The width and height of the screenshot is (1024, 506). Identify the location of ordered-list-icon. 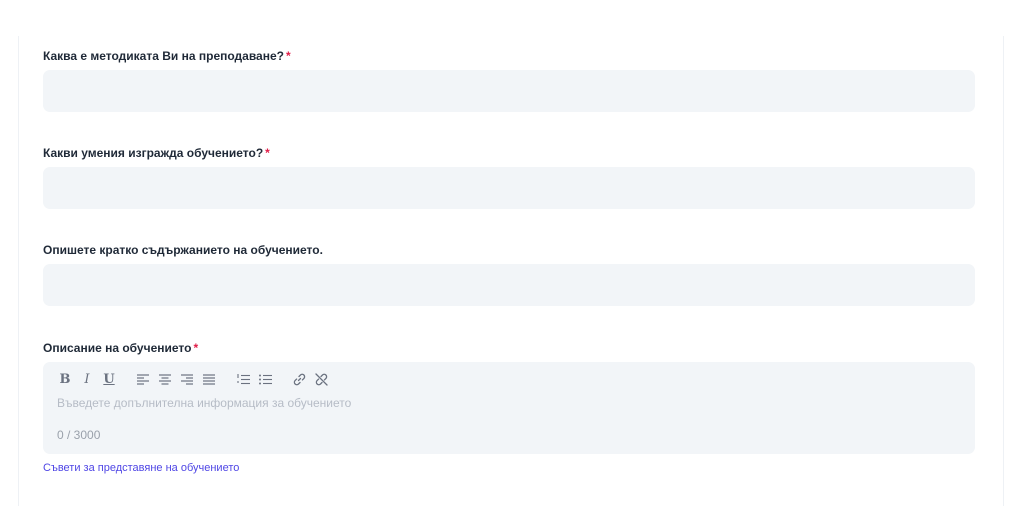
(243, 379).